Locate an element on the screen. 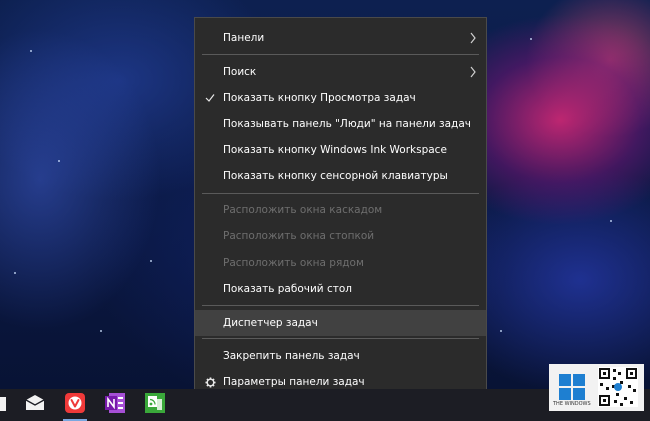  menu-item-side-by-side-windows: Расположить окна рядом is located at coordinates (340, 263).